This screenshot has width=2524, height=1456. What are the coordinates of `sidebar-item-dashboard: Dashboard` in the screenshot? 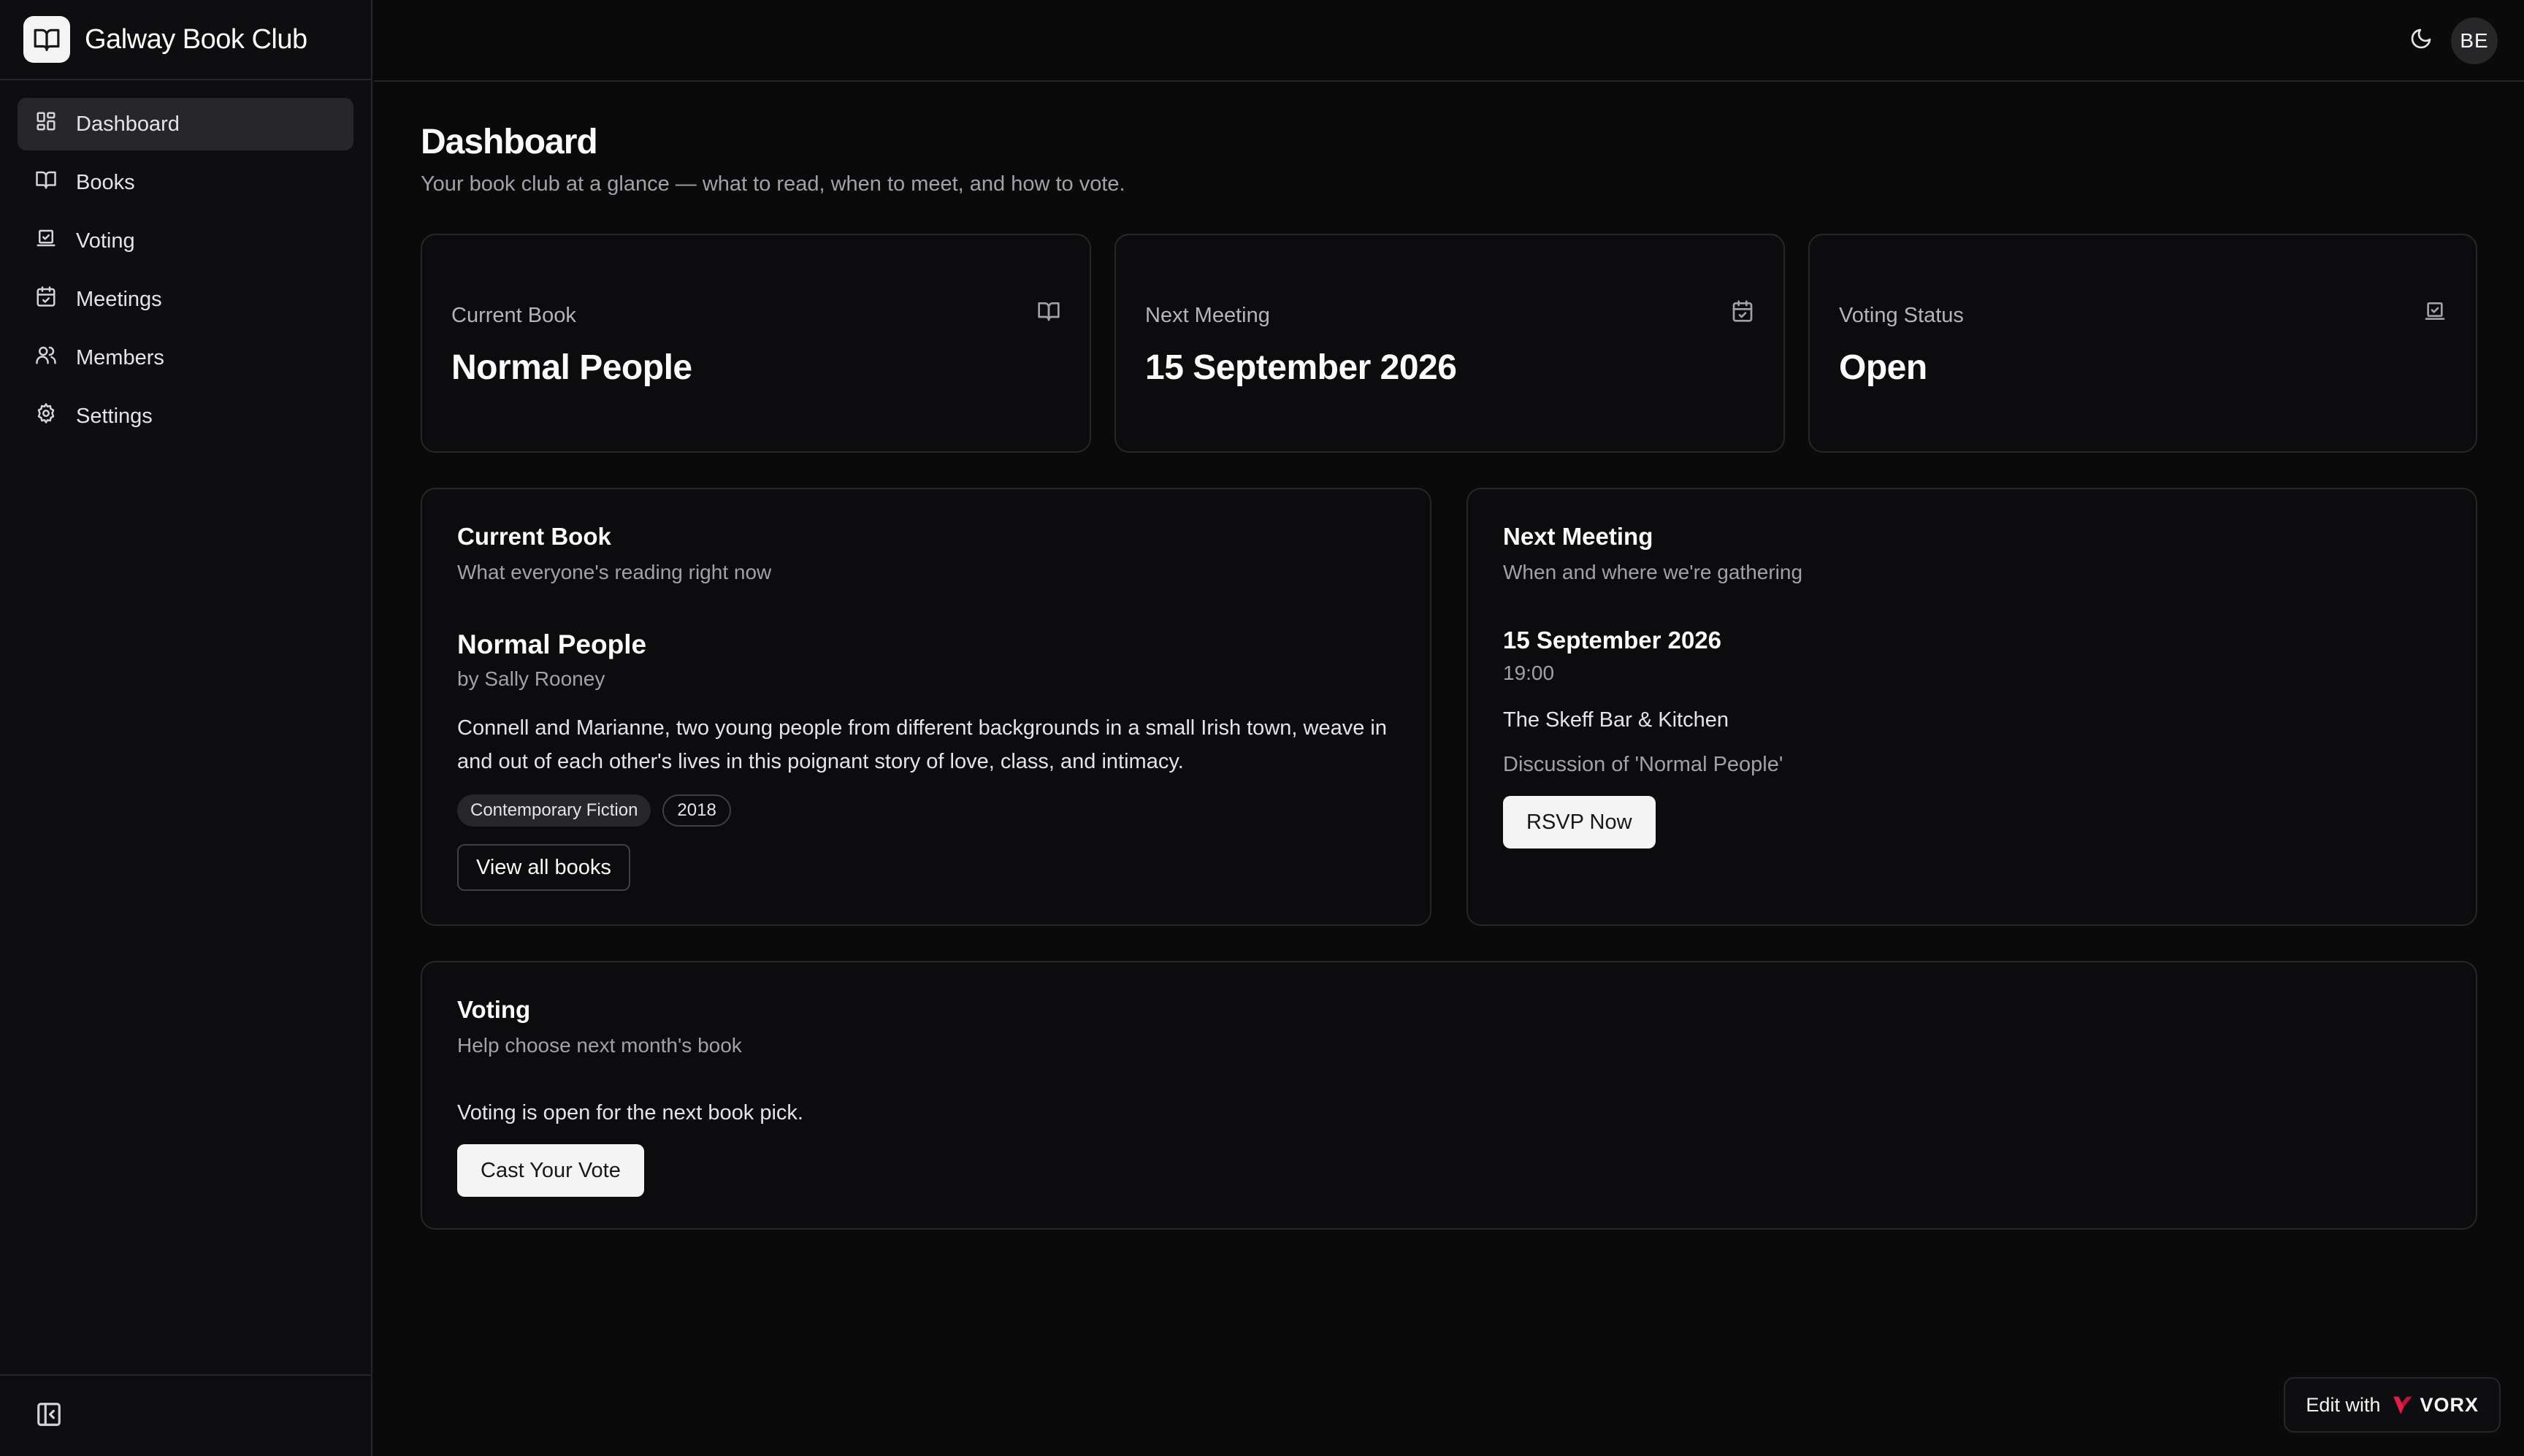 It's located at (185, 124).